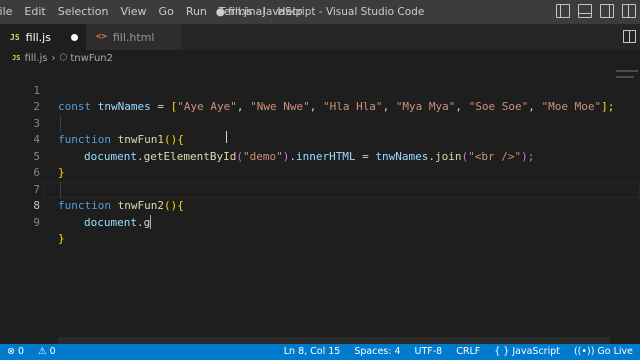 This screenshot has width=640, height=360. Describe the element at coordinates (320, 164) in the screenshot. I see `code-line-6: 6` at that location.